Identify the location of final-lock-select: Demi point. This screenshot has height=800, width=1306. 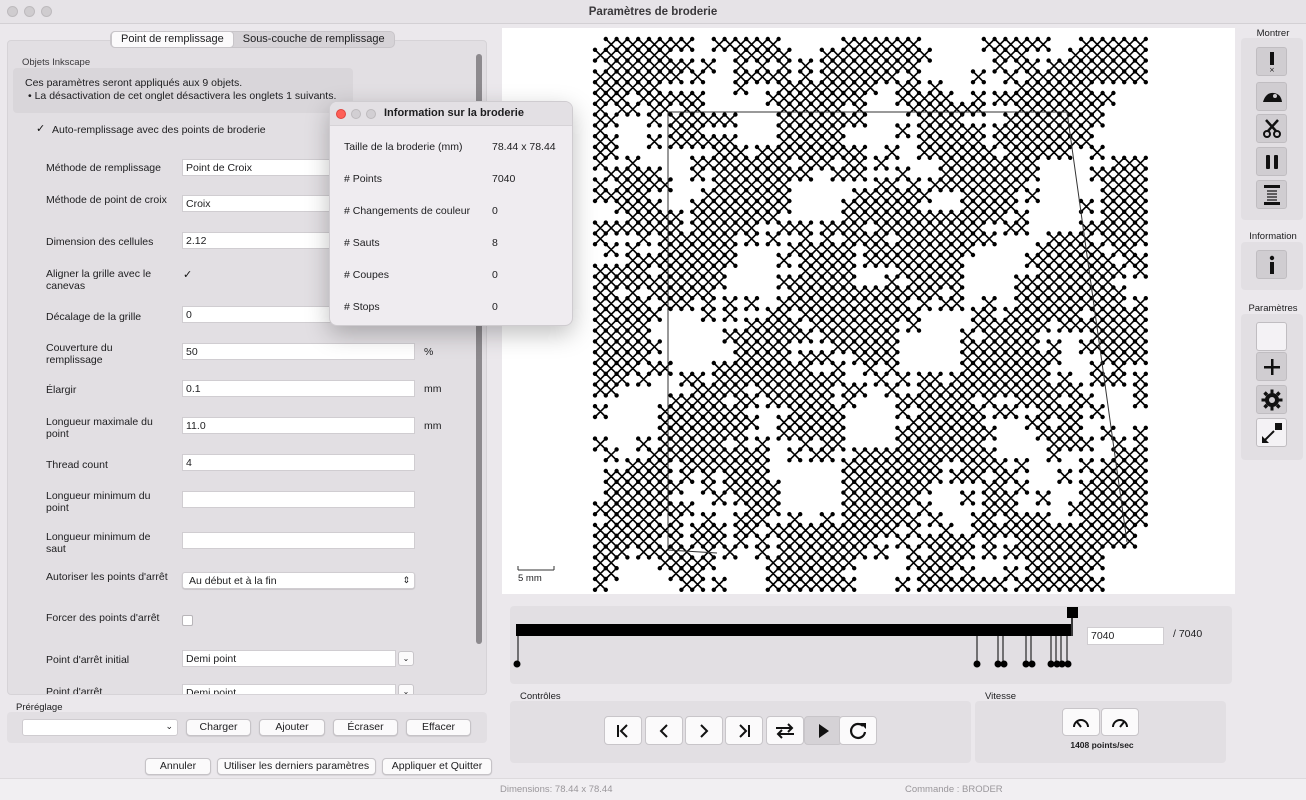
(289, 689).